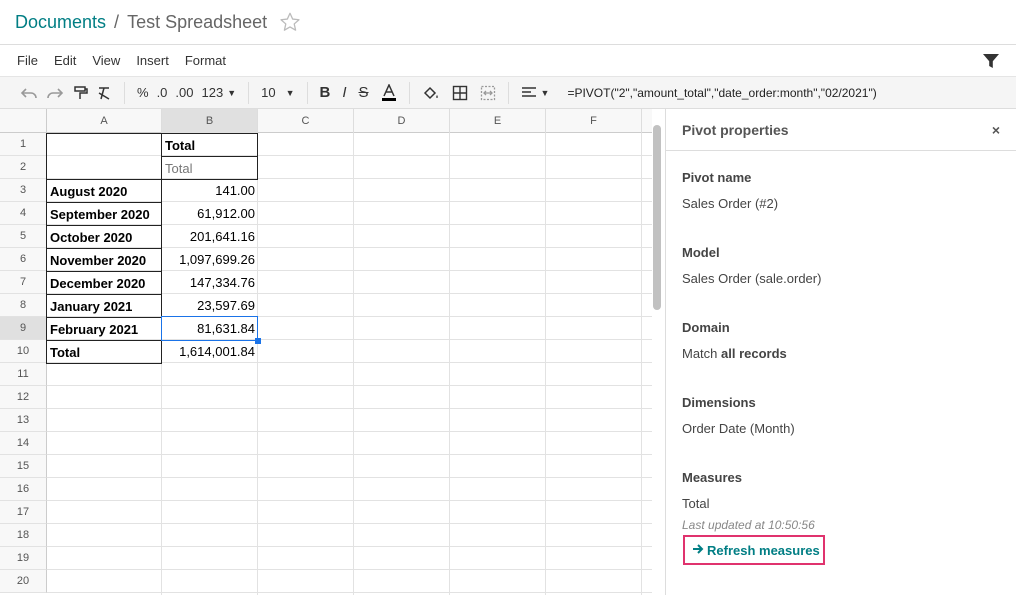  What do you see at coordinates (730, 203) in the screenshot?
I see `pivot-name-value: Sales Order (#2)` at bounding box center [730, 203].